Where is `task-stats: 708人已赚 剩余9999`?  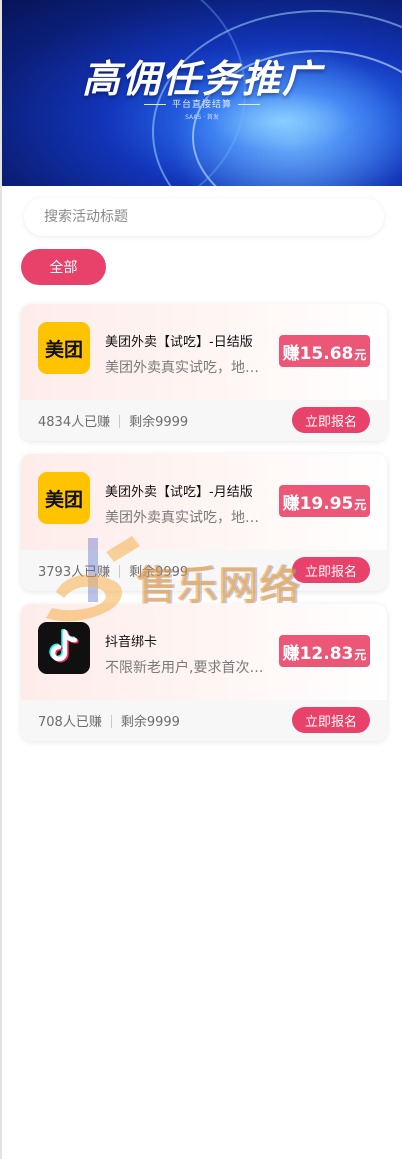 task-stats: 708人已赚 剩余9999 is located at coordinates (109, 720).